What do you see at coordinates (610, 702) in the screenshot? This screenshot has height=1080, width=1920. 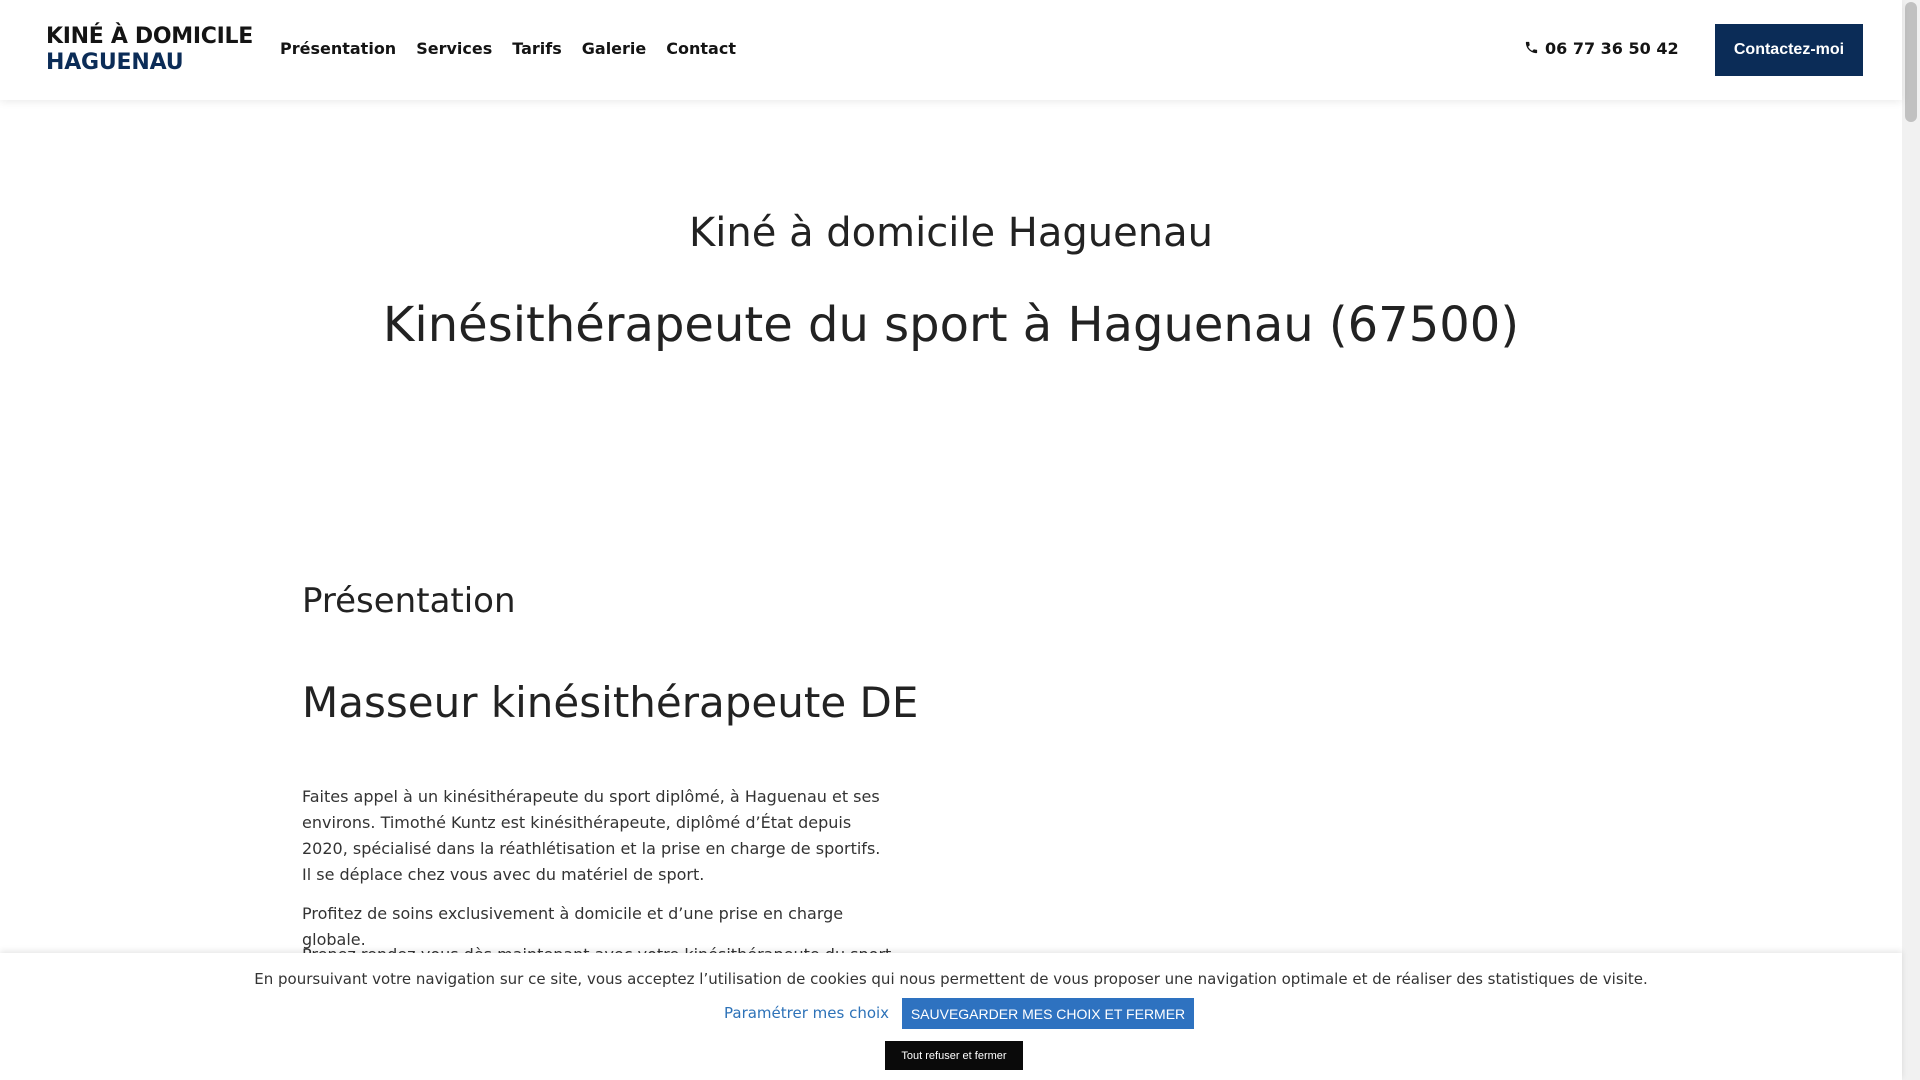 I see `section-heading: Masseur kinésithérapeute DE` at bounding box center [610, 702].